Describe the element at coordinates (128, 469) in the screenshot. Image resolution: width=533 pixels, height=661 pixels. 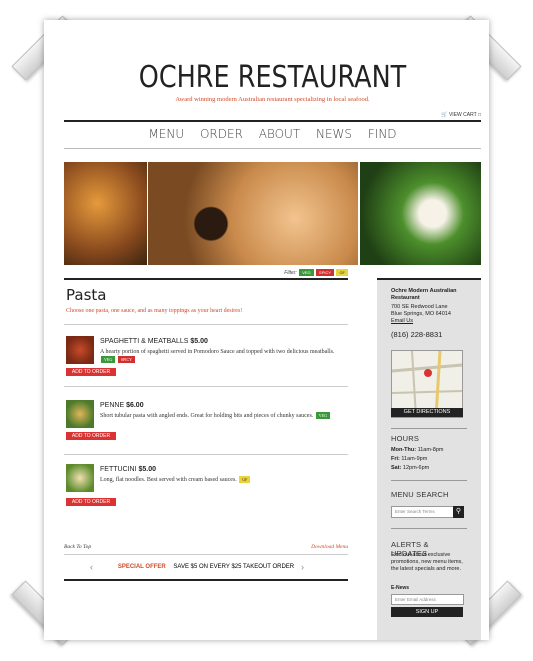
I see `item-name: FETTUCINI $5.00` at that location.